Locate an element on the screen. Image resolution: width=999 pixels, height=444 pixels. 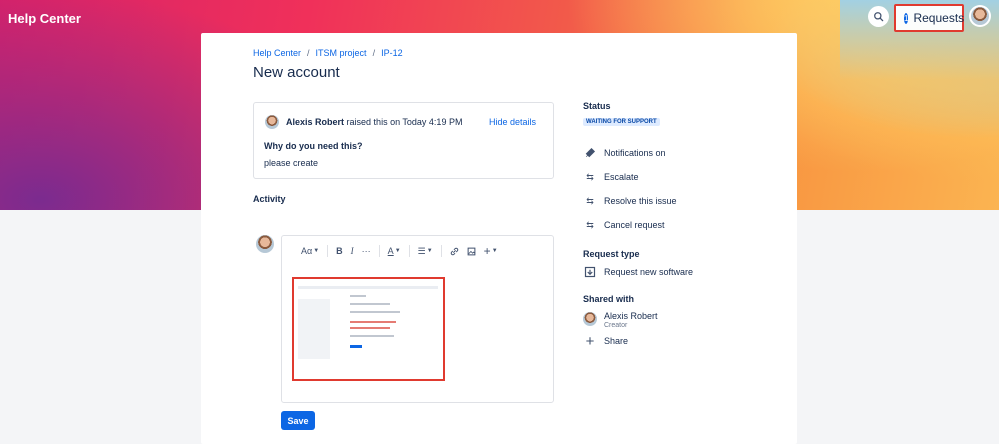
italic-button: I is located at coordinates (352, 251).